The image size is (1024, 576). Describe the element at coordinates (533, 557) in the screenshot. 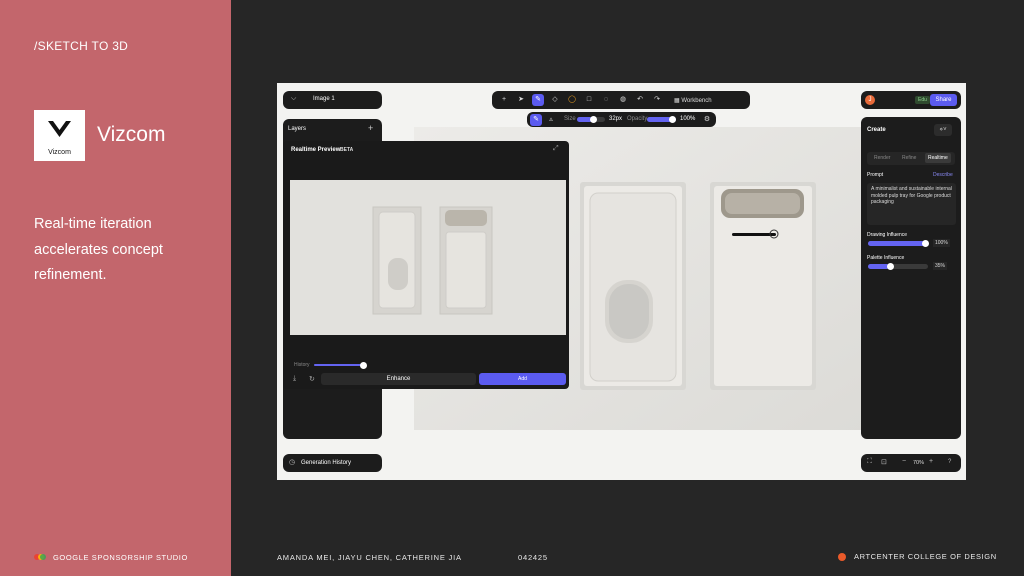

I see `date: 042425` at that location.